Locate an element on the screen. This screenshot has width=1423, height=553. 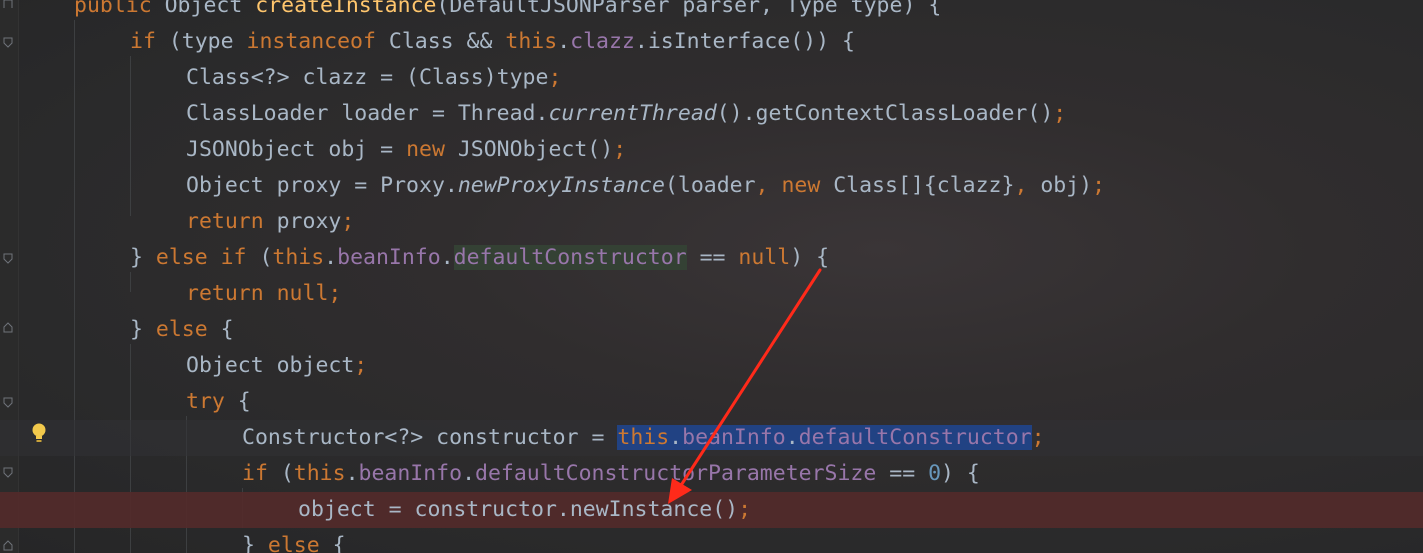
code-line: Class<?> clazz = (Class)type; is located at coordinates (711, 78).